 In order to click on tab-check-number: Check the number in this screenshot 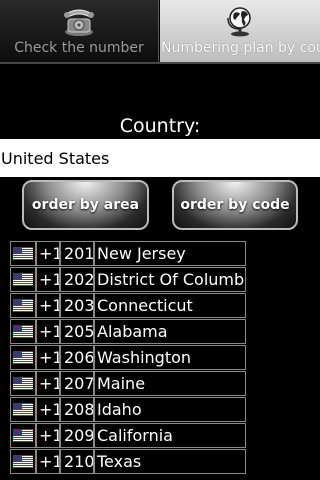, I will do `click(79, 31)`.